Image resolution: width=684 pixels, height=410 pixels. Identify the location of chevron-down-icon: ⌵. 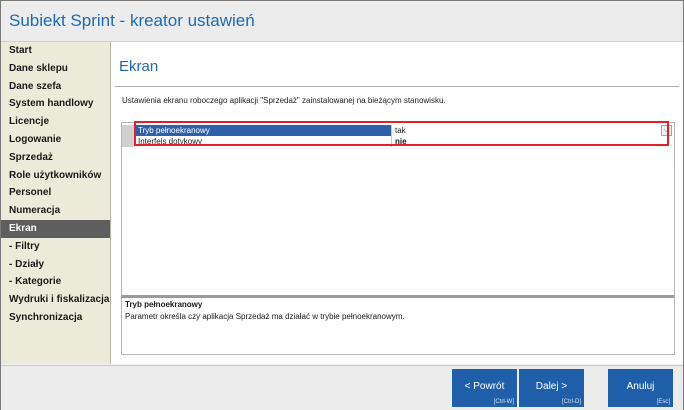
(666, 130).